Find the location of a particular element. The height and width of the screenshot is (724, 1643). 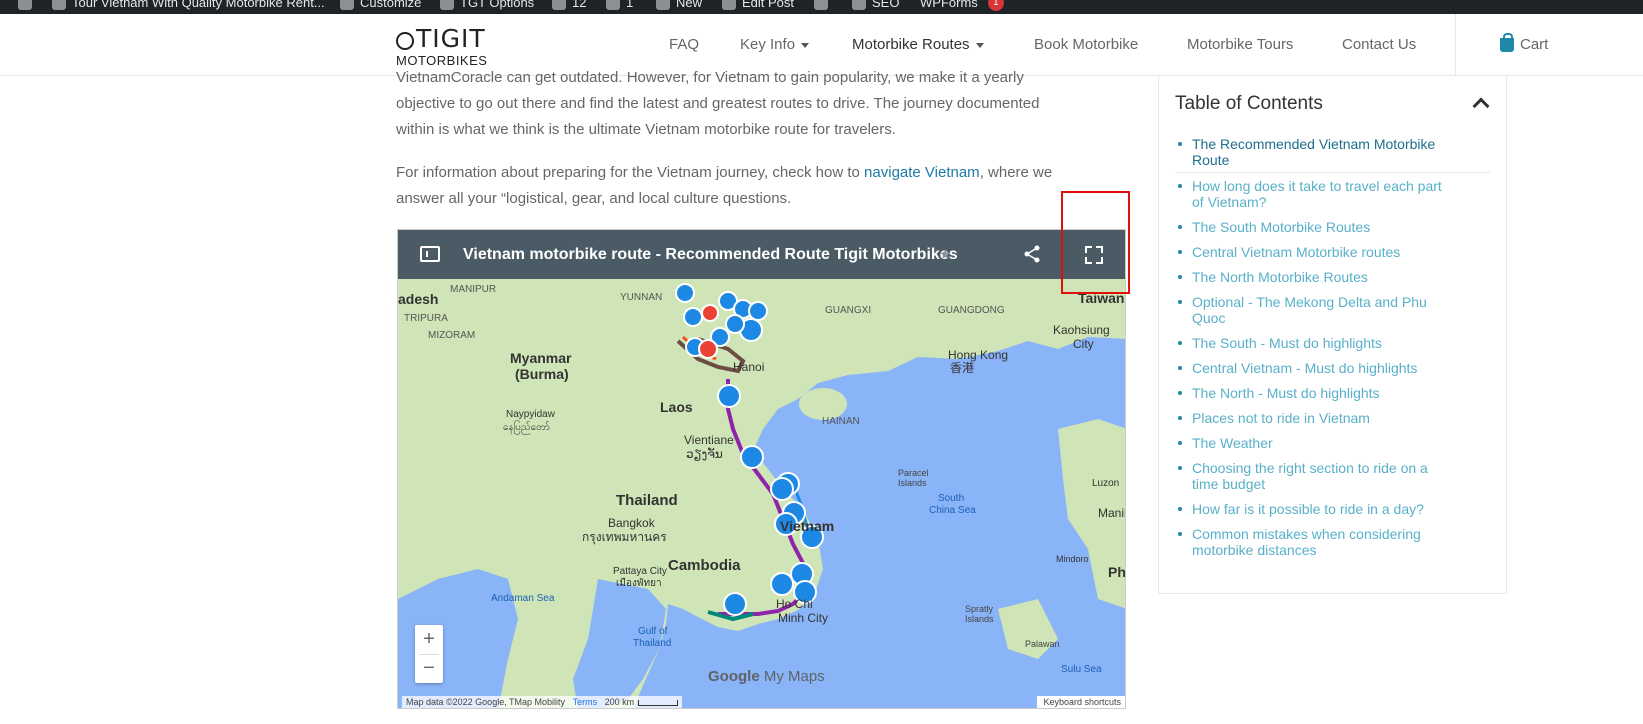

keyboard-shortcuts-link: Keyboard shortcuts is located at coordinates (1081, 702).